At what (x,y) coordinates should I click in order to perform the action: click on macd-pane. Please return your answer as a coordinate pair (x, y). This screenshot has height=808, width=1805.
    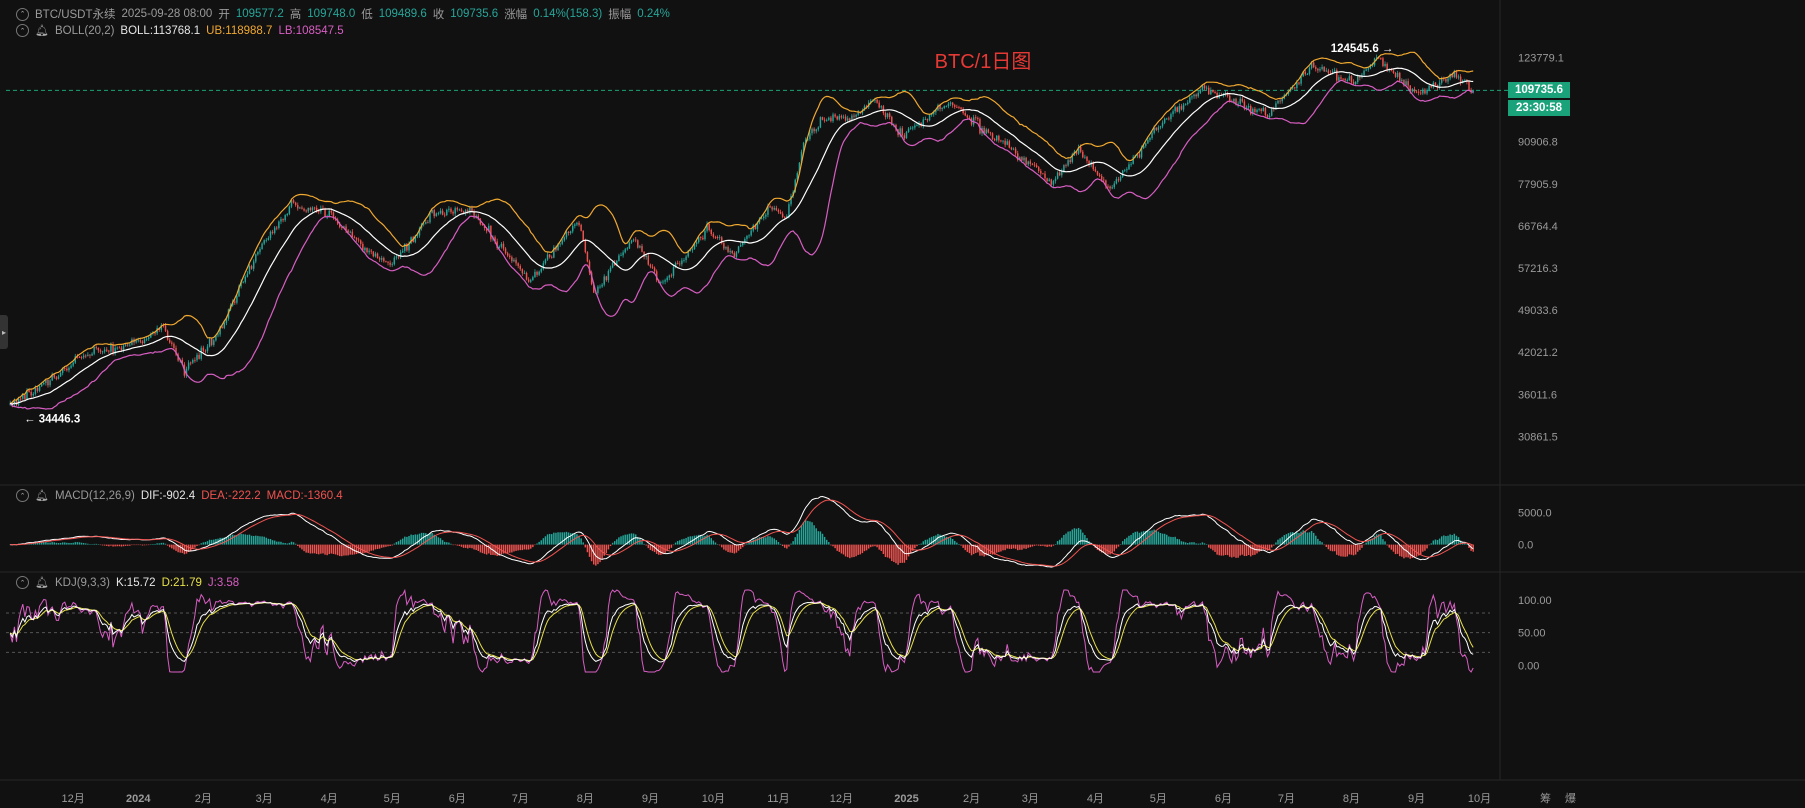
    Looking at the image, I should click on (741, 531).